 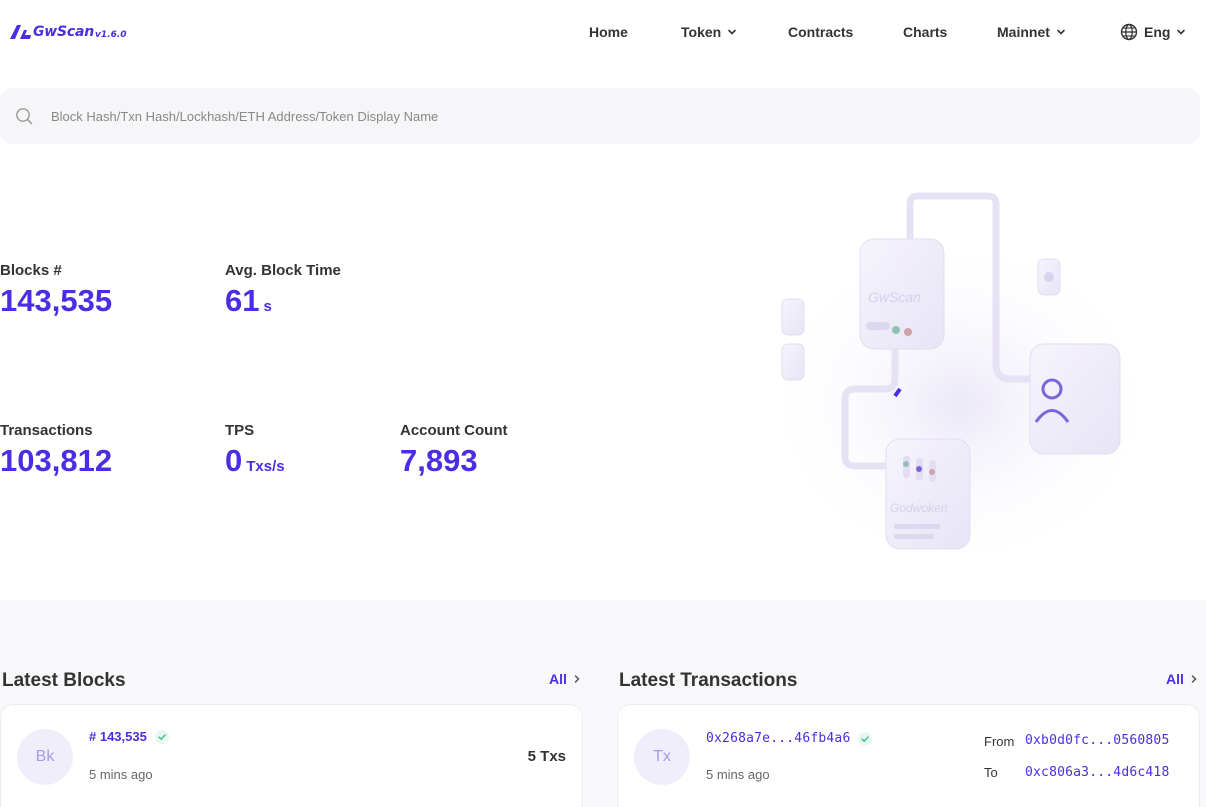 I want to click on block-time: 5 mins ago, so click(x=121, y=774).